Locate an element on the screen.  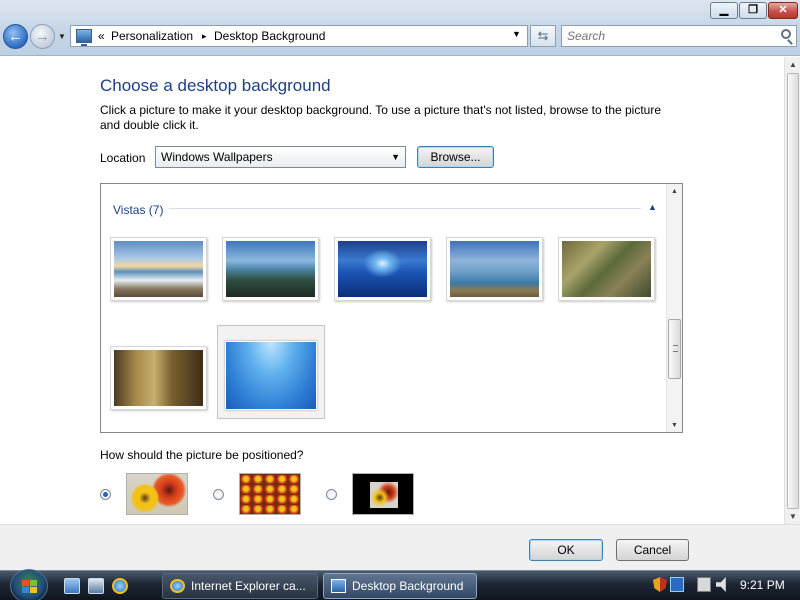
breadcrumb-overflow: « is located at coordinates (101, 36).